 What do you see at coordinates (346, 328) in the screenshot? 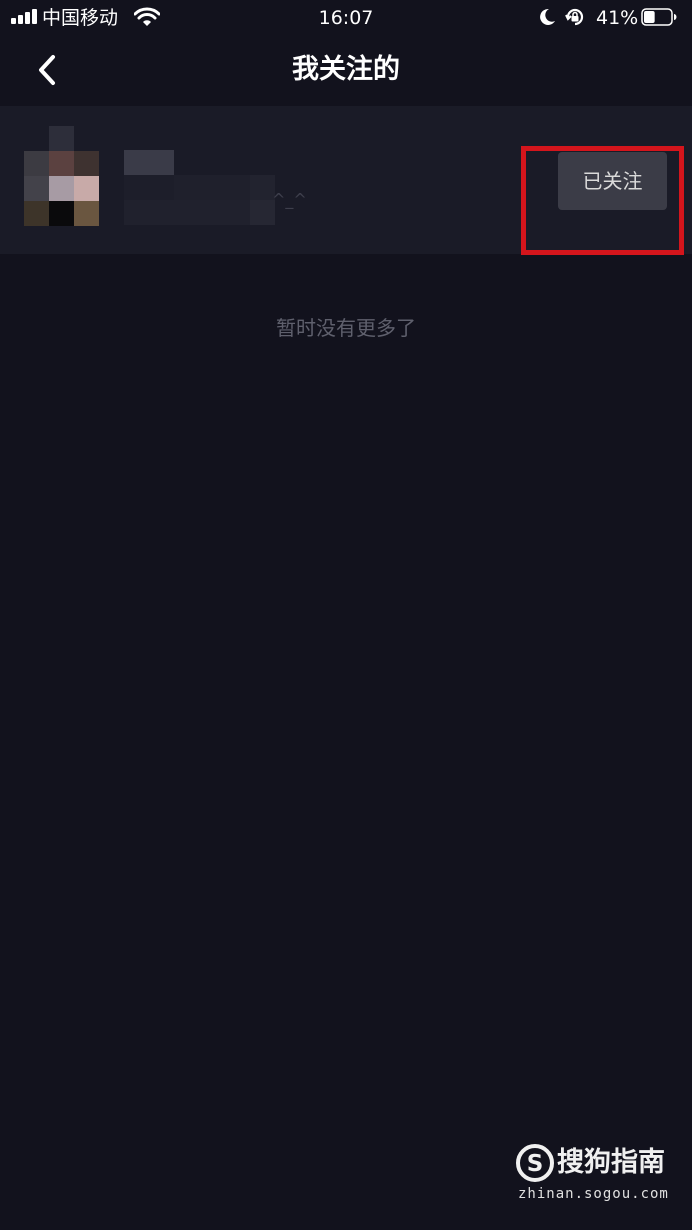
I see `empty-list-message: 暂时没有更多了` at bounding box center [346, 328].